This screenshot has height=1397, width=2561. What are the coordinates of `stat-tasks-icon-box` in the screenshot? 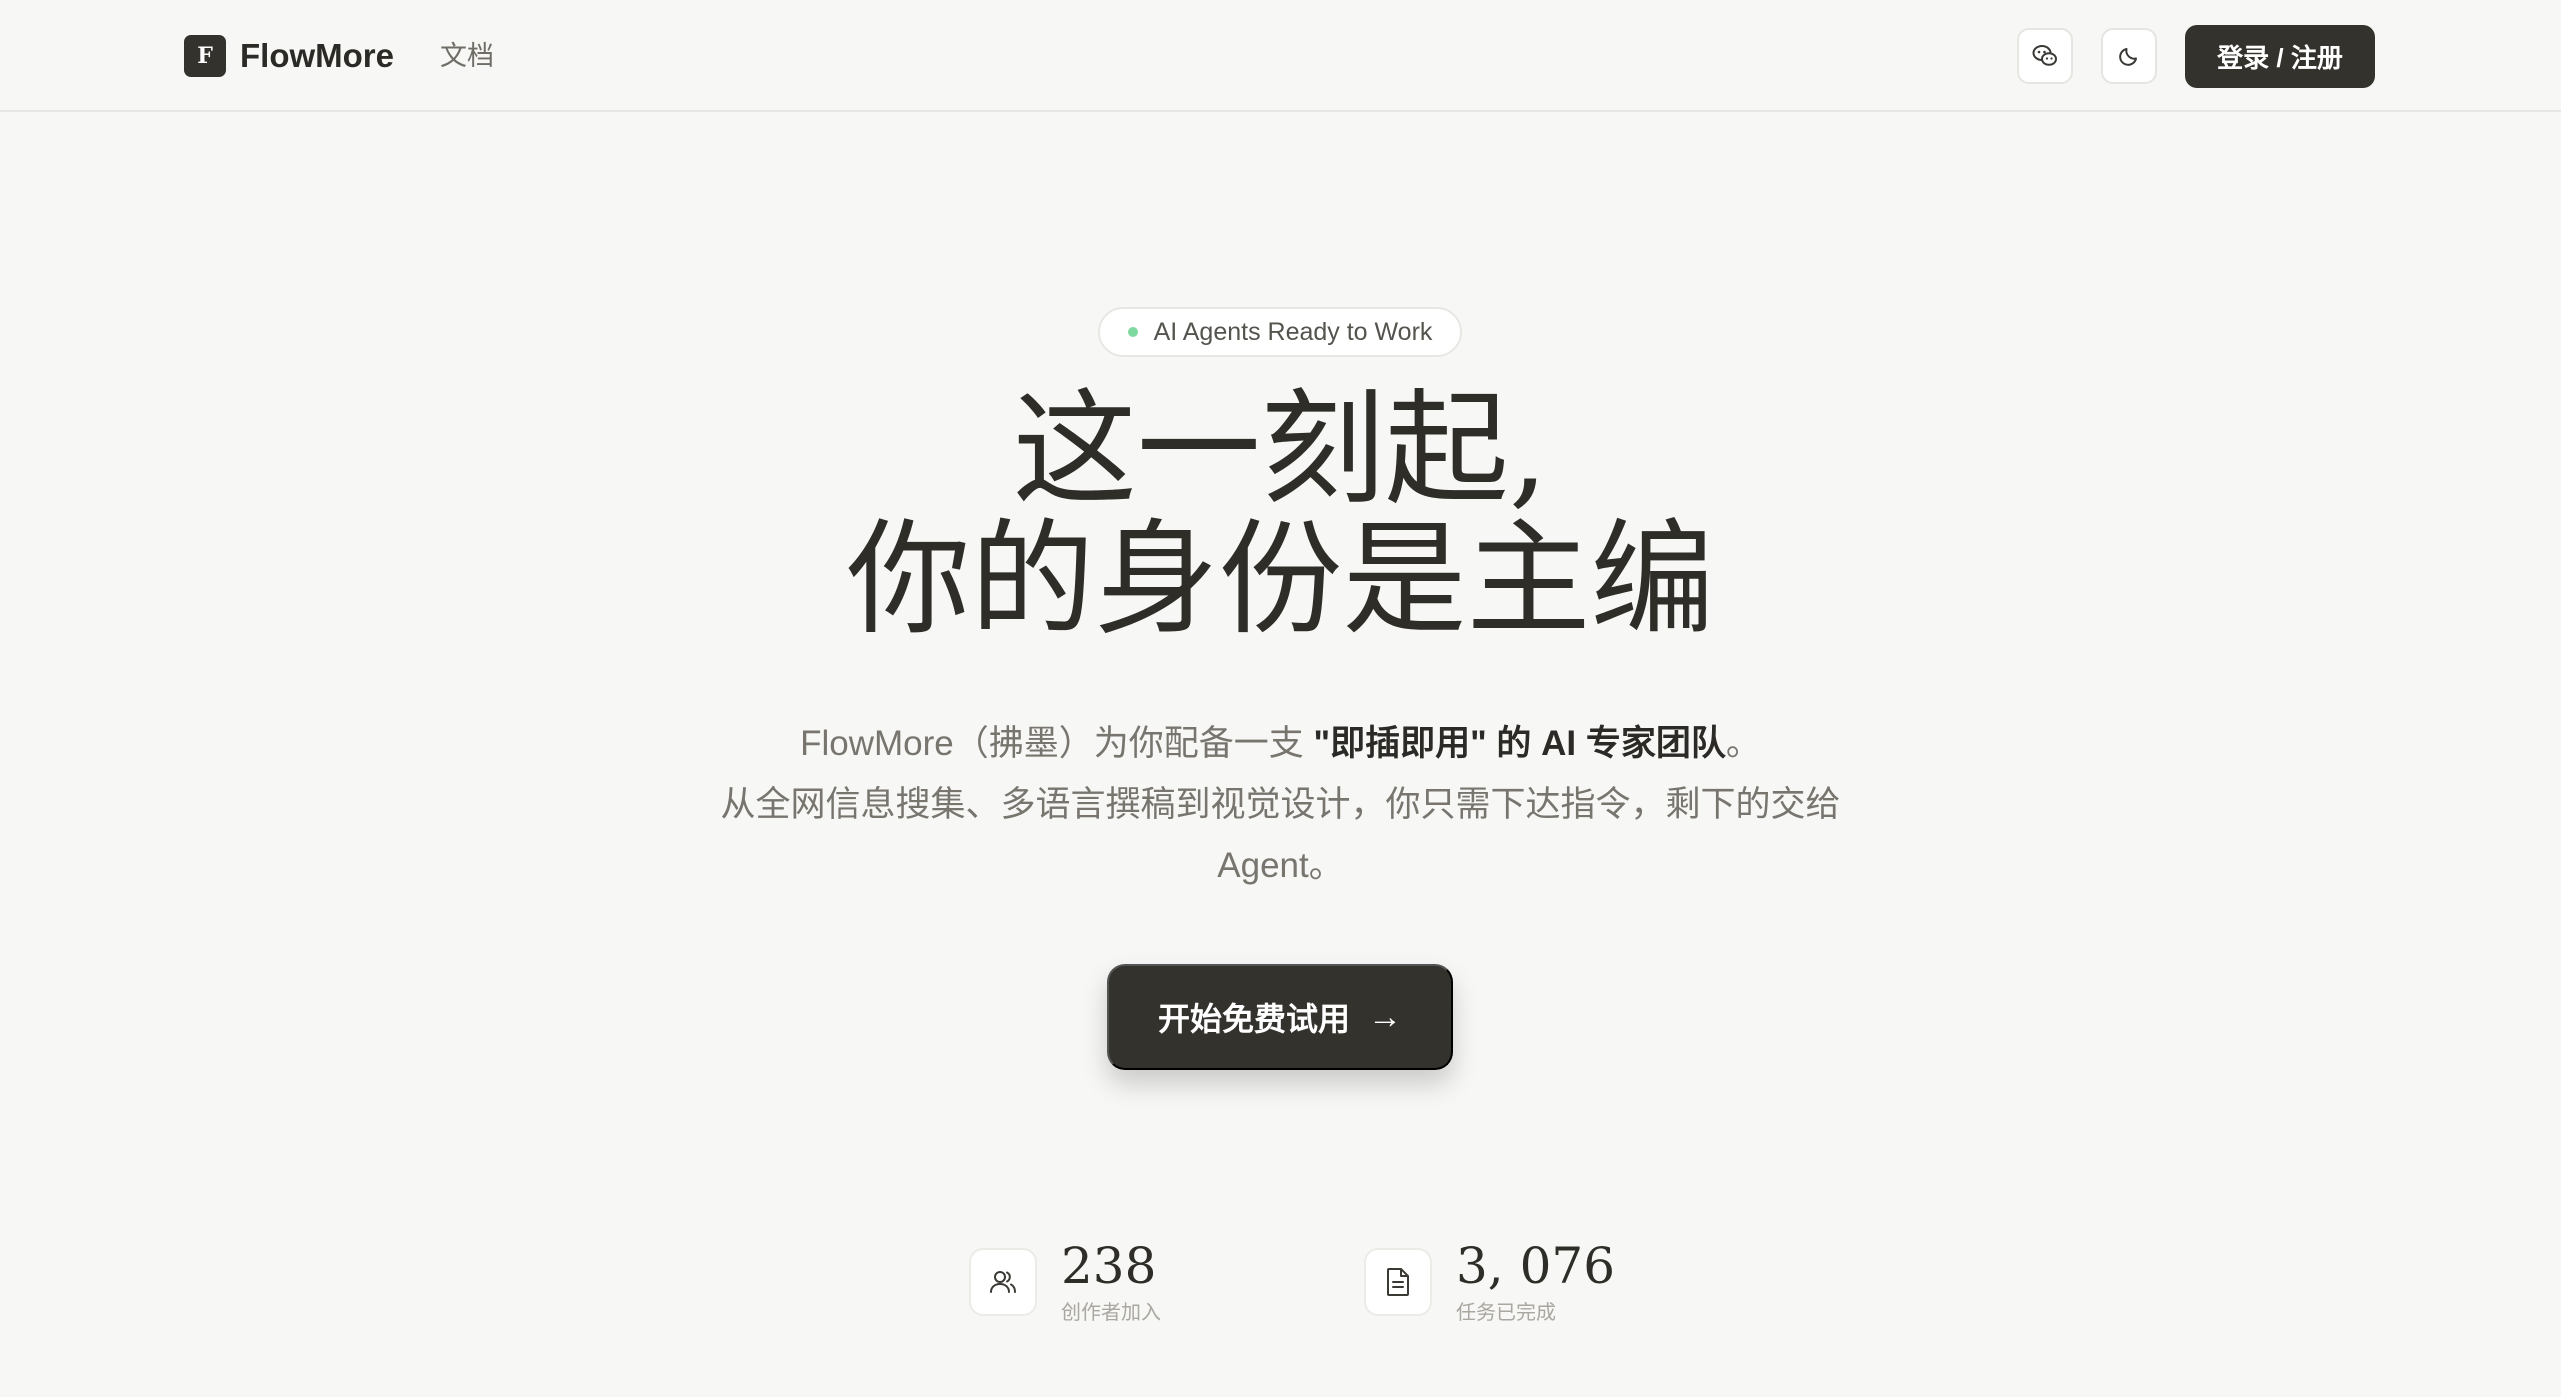 It's located at (1398, 1282).